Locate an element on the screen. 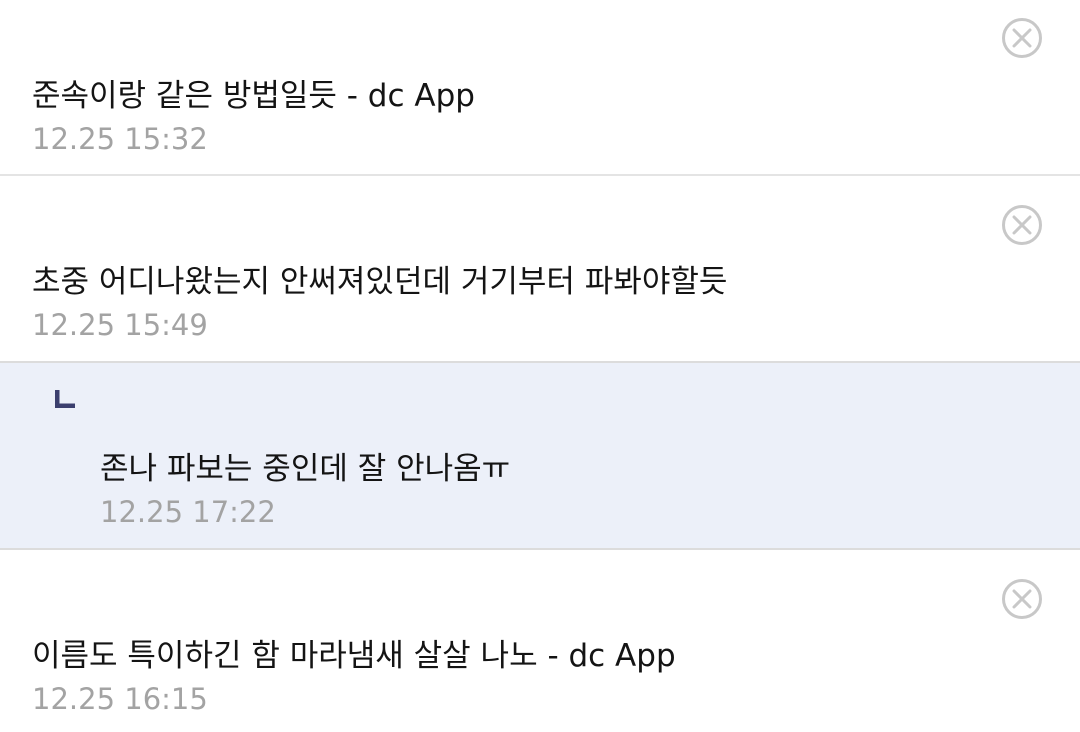  comment-text: 이름도 특이하긴 함 마라냄새 살살 나노 - dc App is located at coordinates (354, 656).